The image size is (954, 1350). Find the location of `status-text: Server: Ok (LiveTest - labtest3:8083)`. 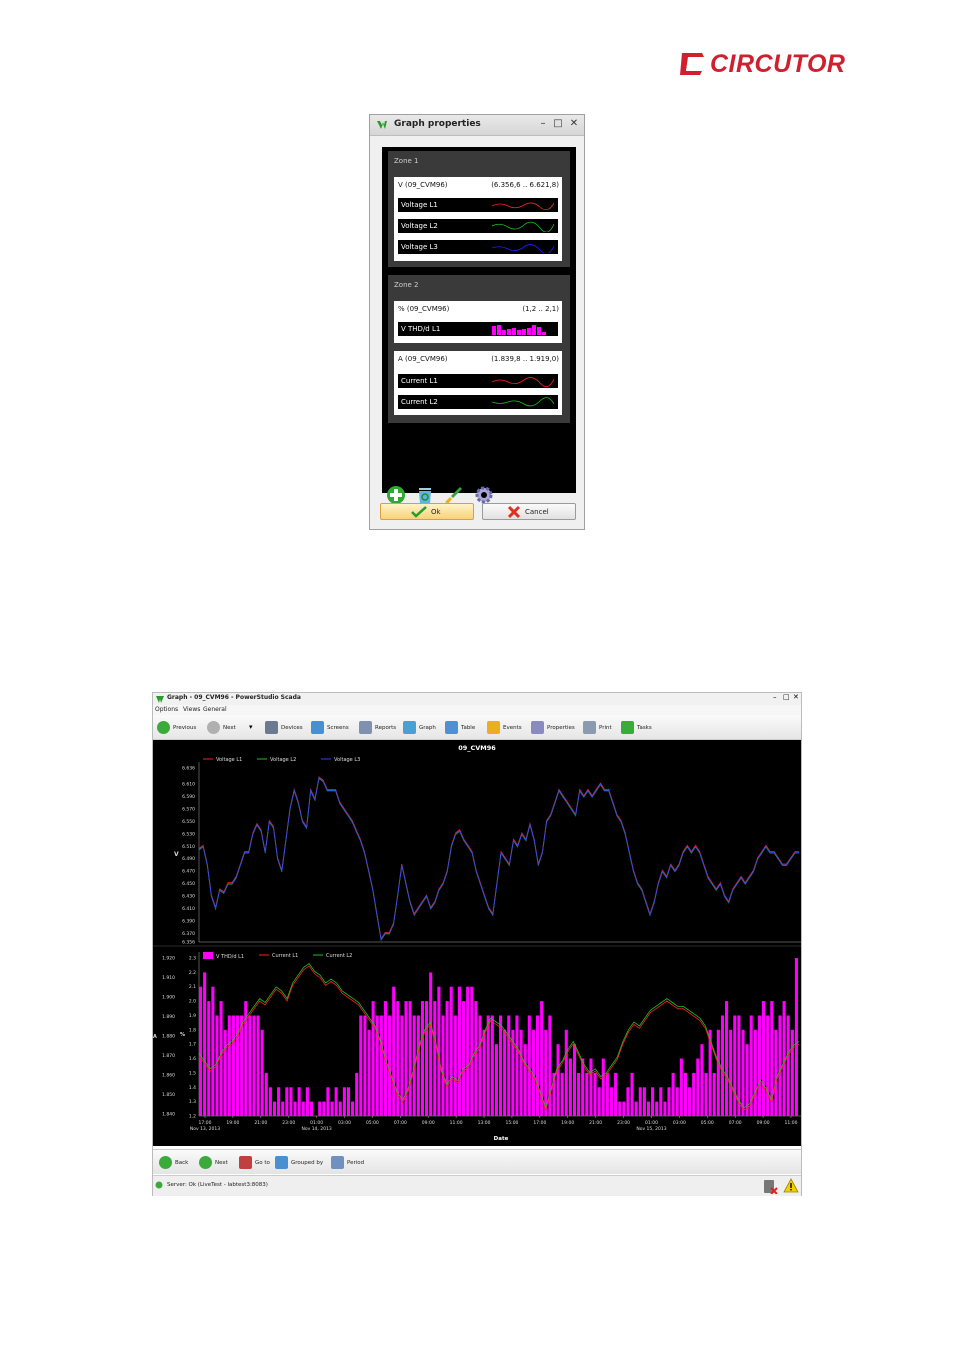

status-text: Server: Ok (LiveTest - labtest3:8083) is located at coordinates (217, 1185).